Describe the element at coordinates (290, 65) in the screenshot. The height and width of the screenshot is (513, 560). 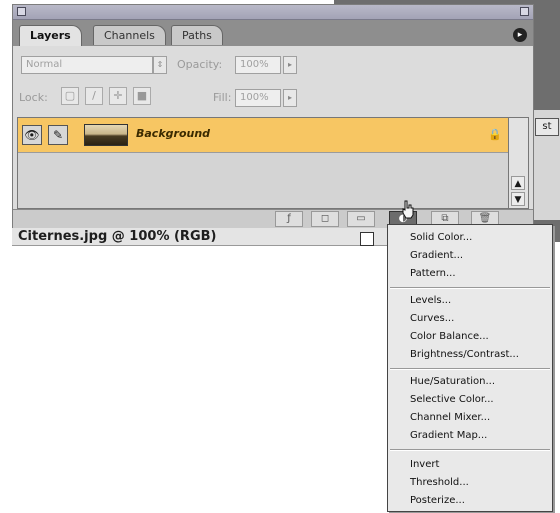
I see `opacity-arrow-icon: ▸` at that location.